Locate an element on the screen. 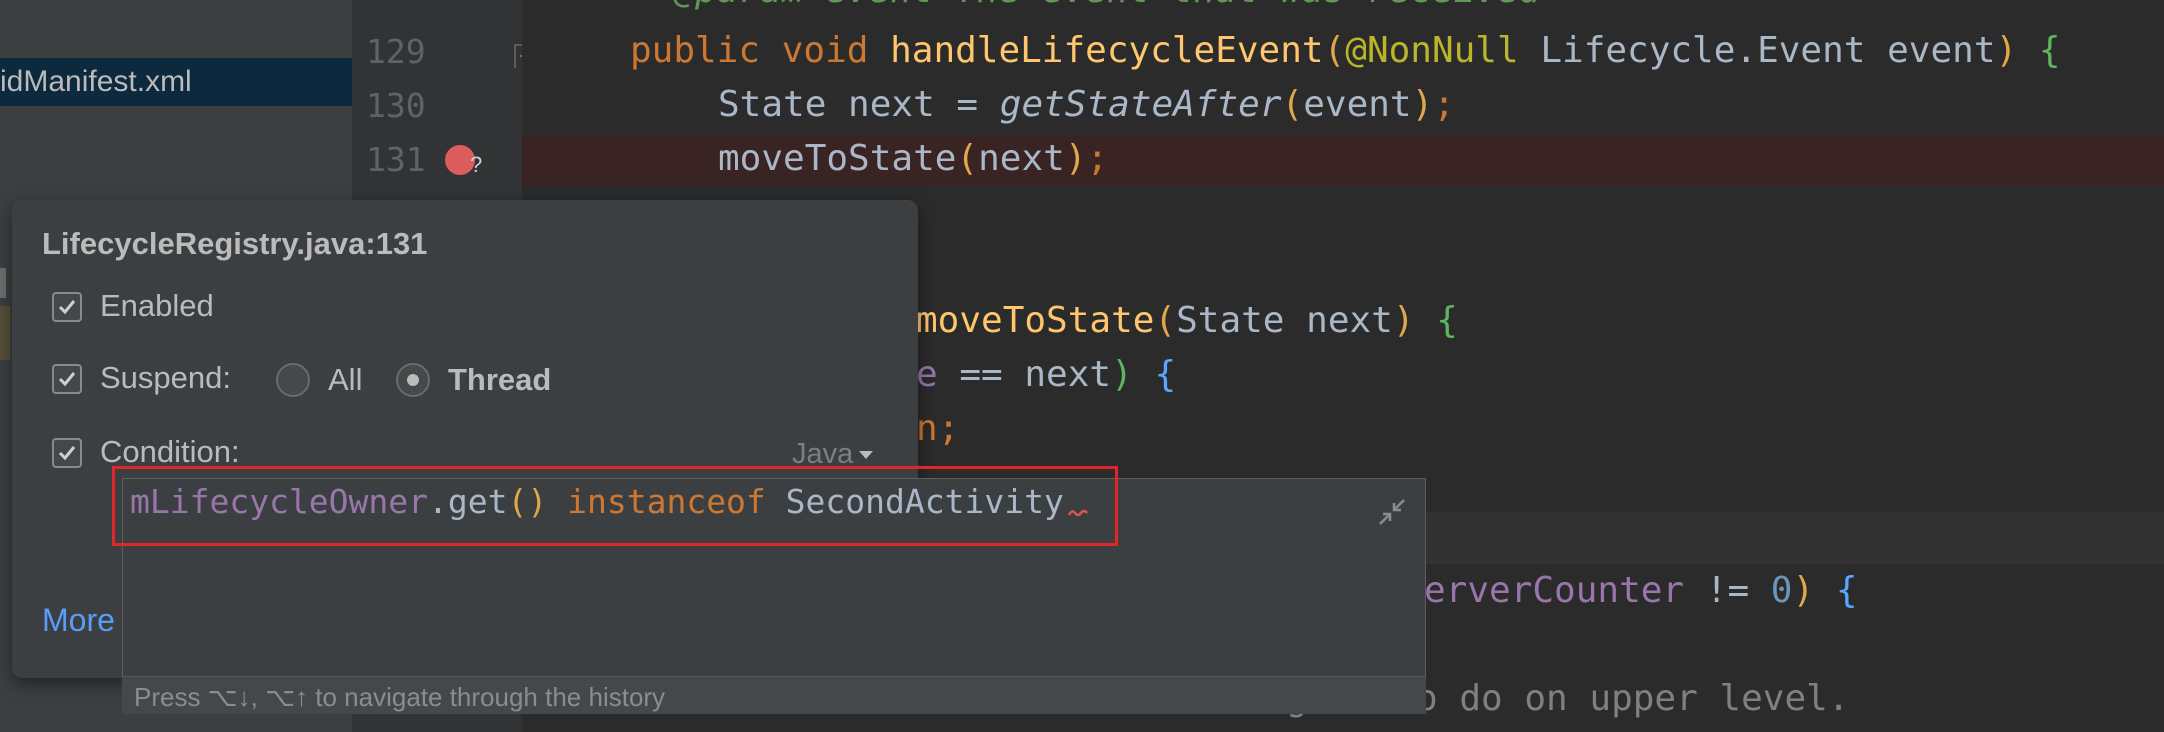 The image size is (2164, 732). line-number-131: 131 is located at coordinates (396, 159).